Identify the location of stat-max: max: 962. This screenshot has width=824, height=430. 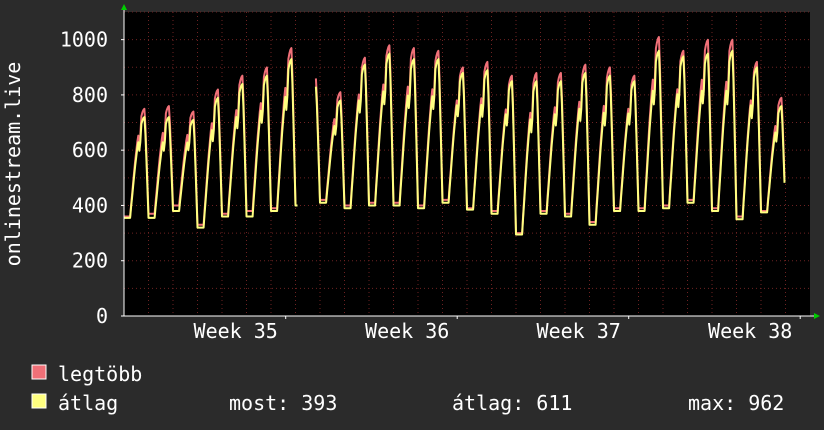
(736, 403).